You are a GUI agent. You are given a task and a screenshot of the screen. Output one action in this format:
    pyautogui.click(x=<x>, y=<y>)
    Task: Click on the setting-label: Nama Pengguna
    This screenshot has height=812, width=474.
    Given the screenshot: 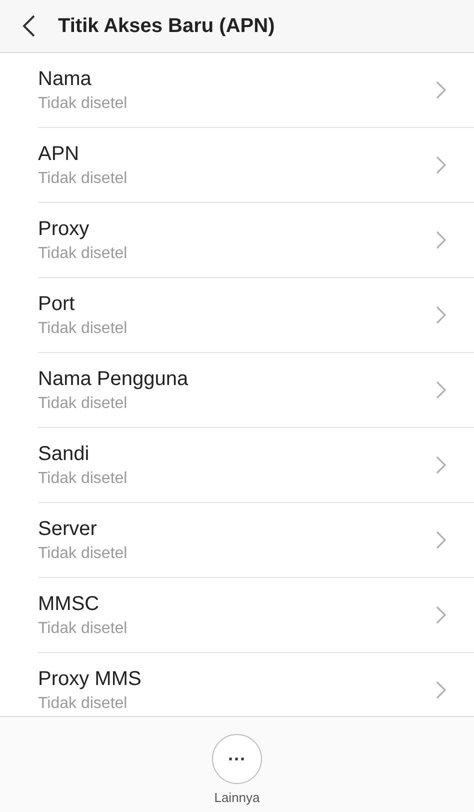 What is the action you would take?
    pyautogui.click(x=114, y=379)
    